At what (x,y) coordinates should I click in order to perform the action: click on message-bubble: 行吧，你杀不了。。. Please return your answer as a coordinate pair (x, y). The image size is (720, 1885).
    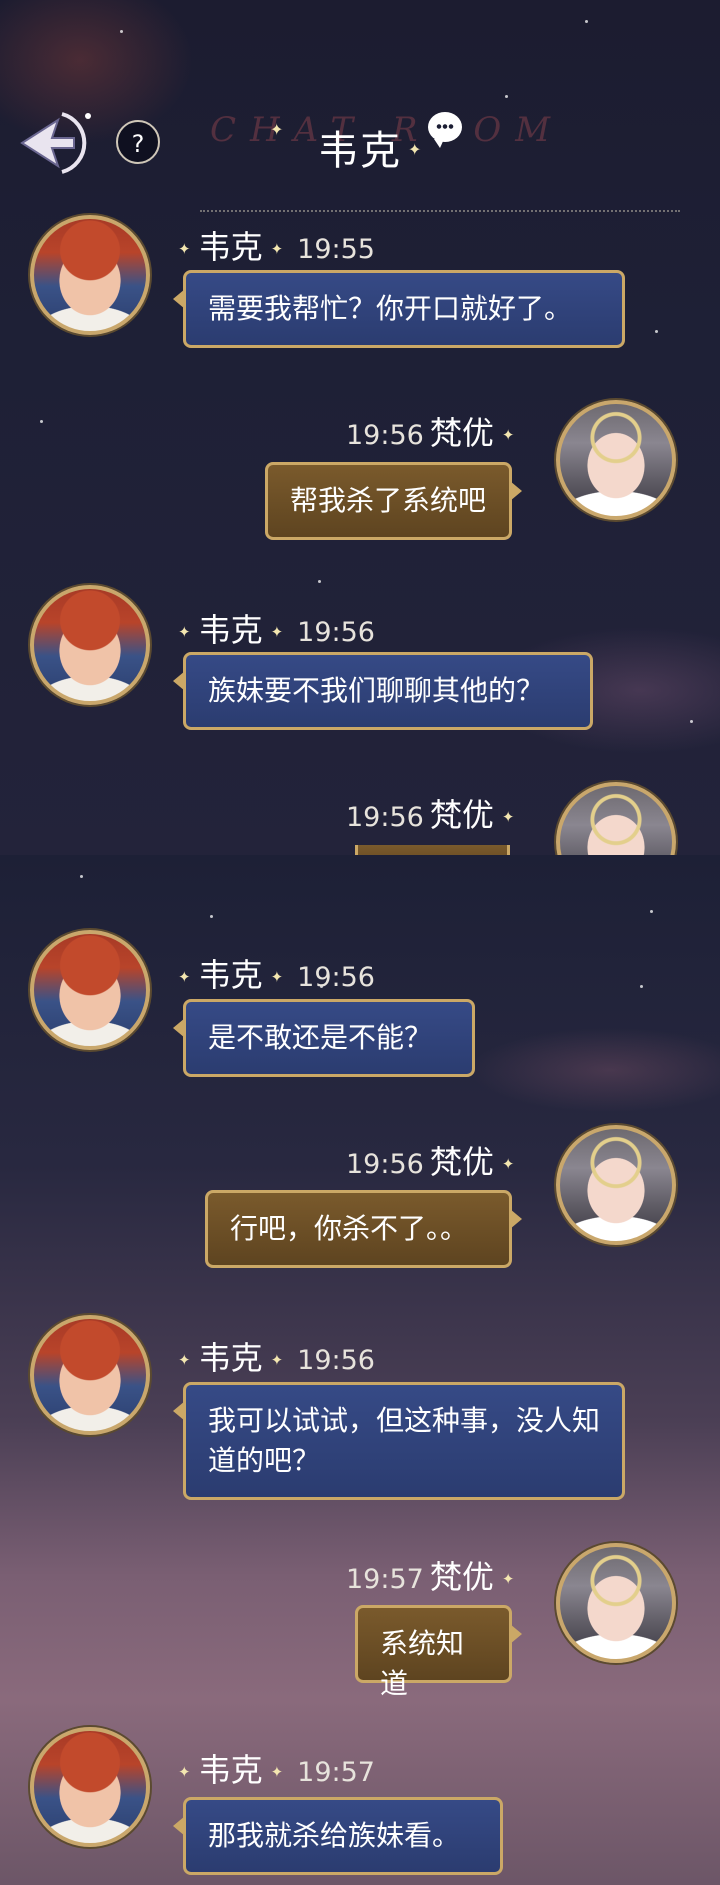
    Looking at the image, I should click on (363, 1229).